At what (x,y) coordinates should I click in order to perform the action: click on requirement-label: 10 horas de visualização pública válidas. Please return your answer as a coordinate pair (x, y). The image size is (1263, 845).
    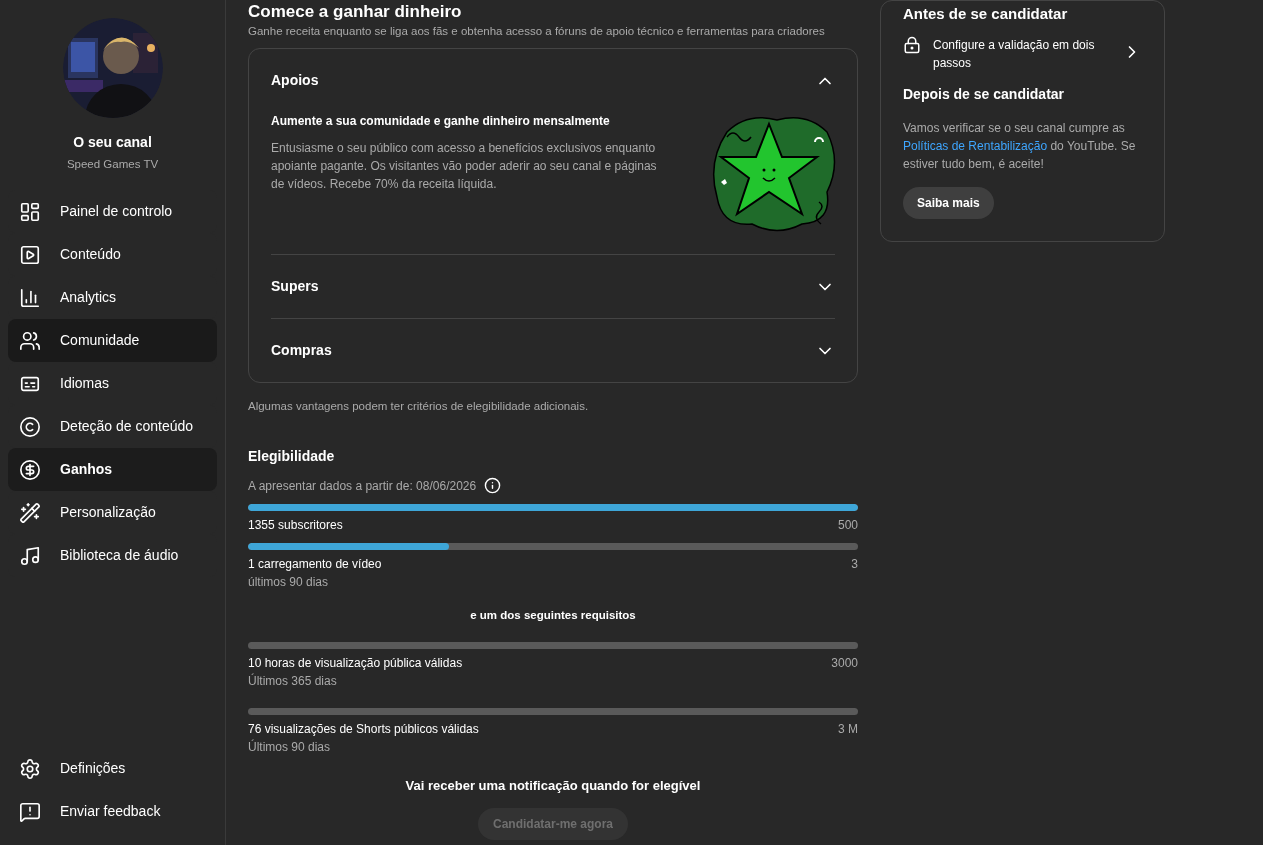
    Looking at the image, I should click on (355, 663).